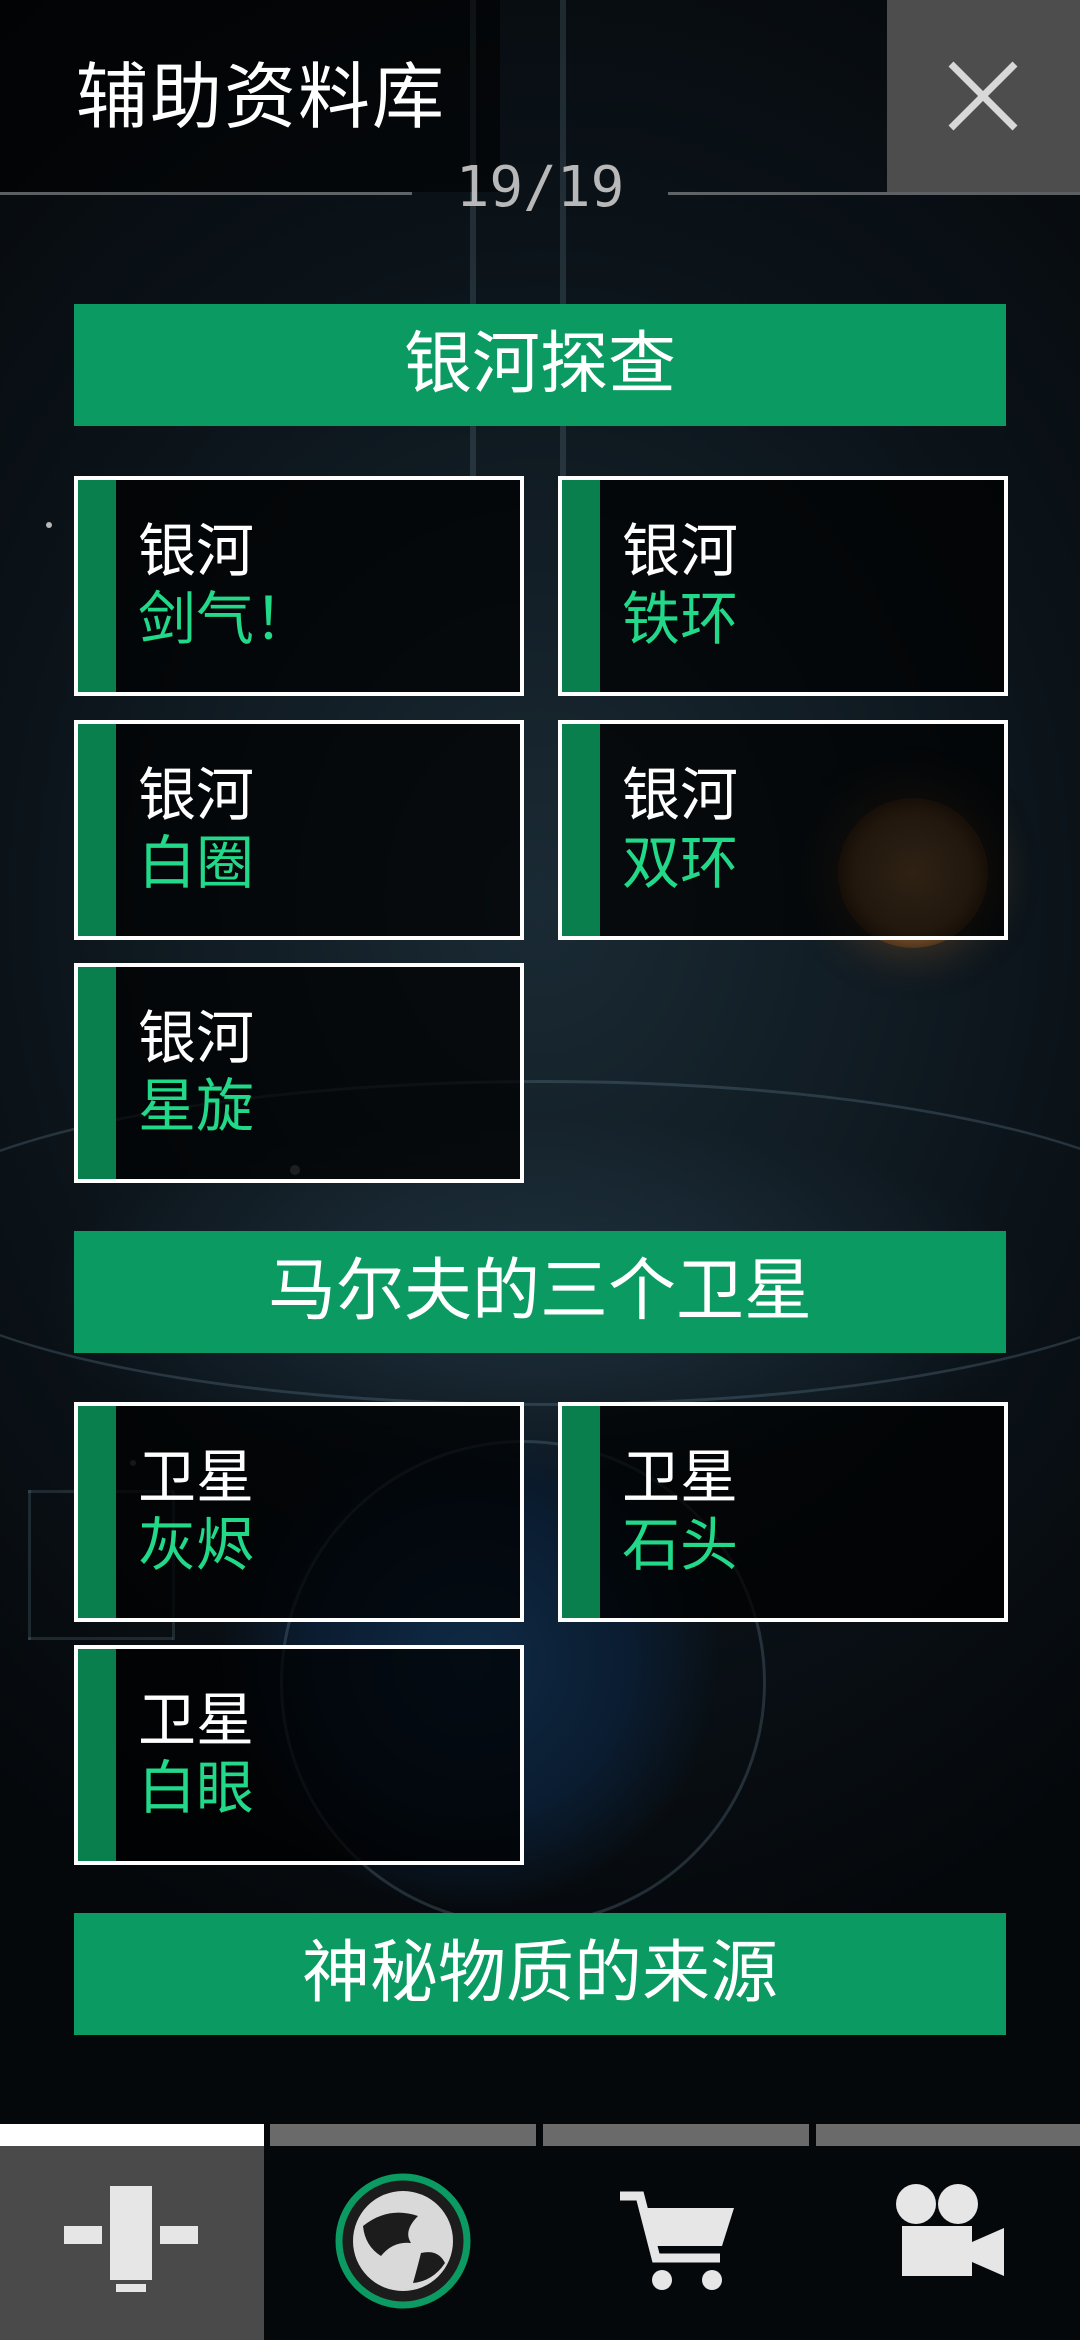 The image size is (1080, 2340). I want to click on tab-shop, so click(676, 2243).